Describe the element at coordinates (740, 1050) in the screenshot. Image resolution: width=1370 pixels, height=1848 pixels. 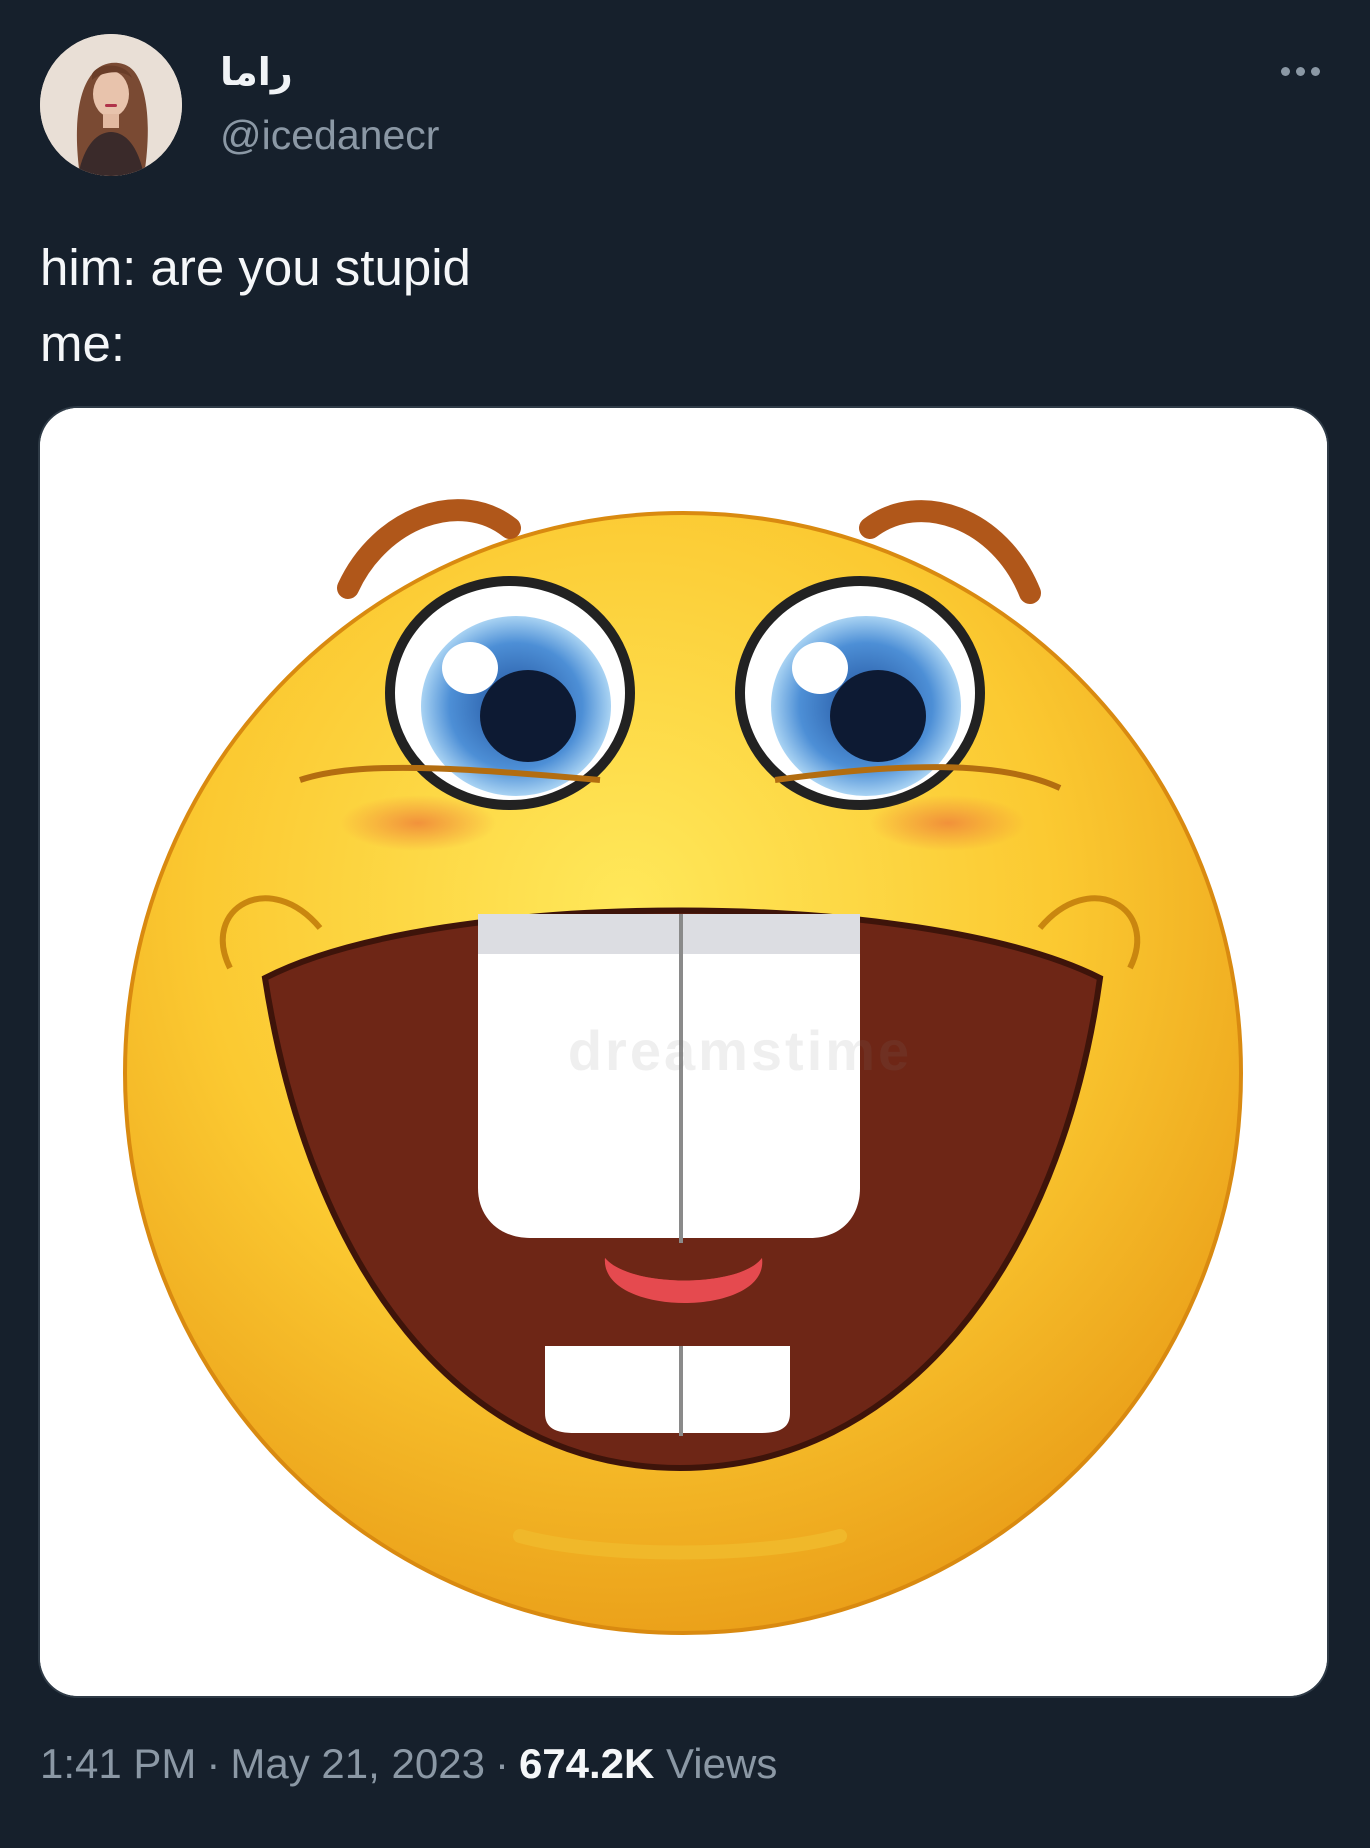
I see `media-watermark: dreamstime` at that location.